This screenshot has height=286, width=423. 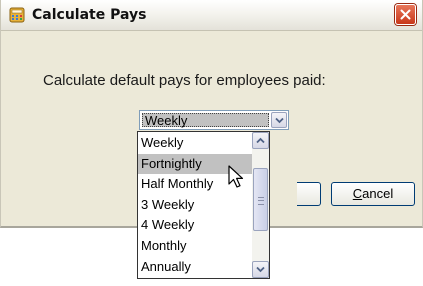 I want to click on option-4-weekly: 4 Weekly, so click(x=195, y=225).